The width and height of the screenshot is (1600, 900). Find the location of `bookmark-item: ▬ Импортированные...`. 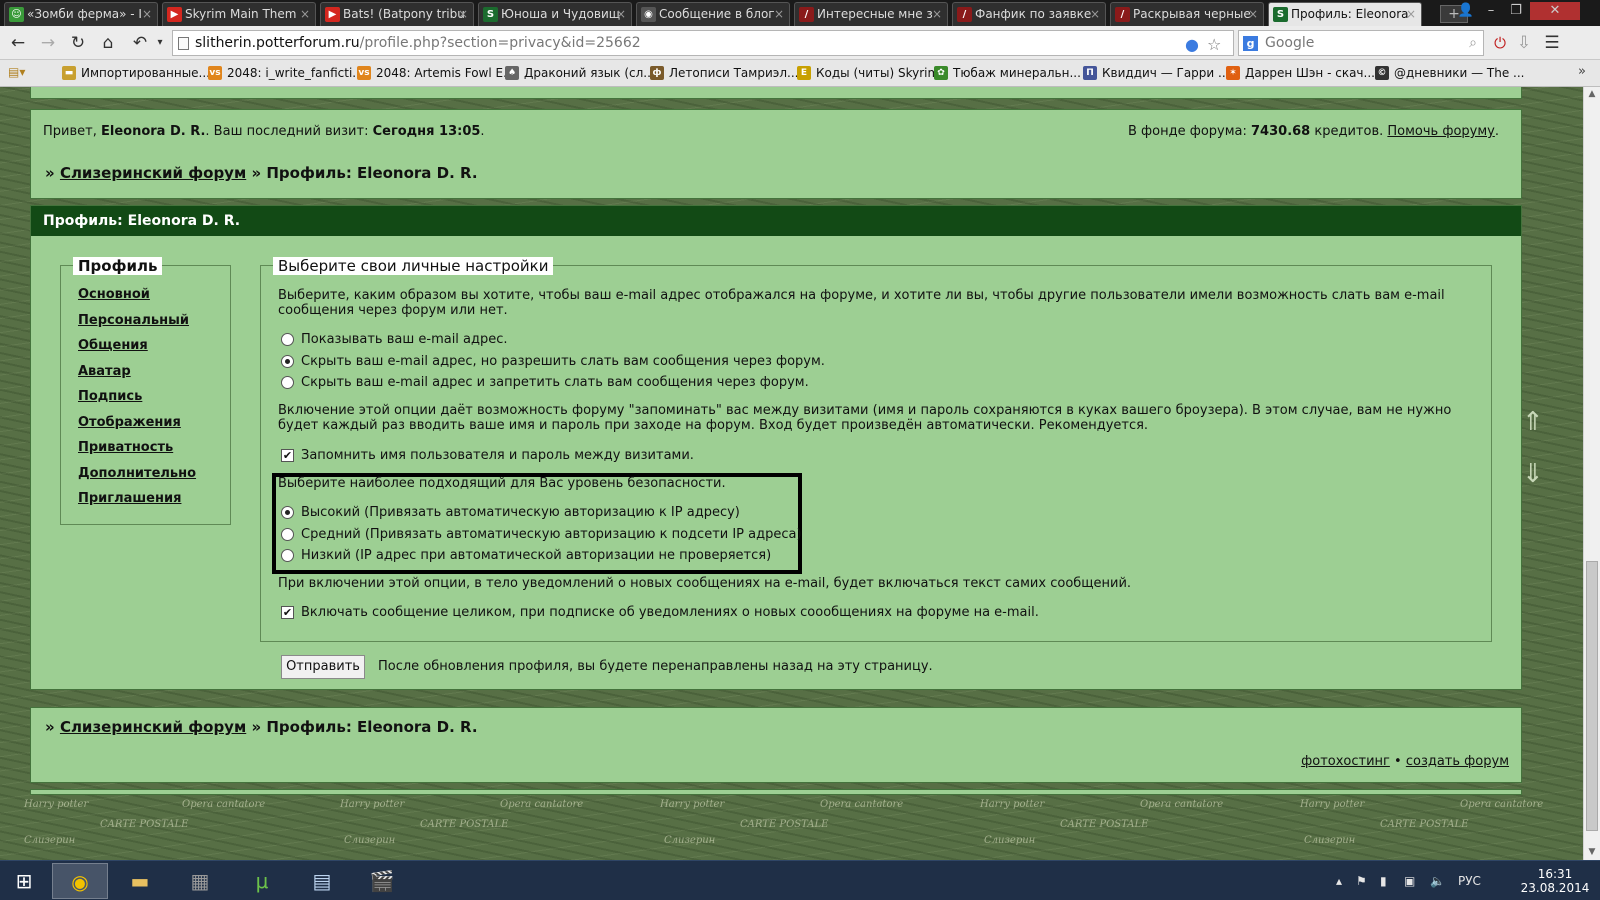

bookmark-item: ▬ Импортированные... is located at coordinates (136, 73).